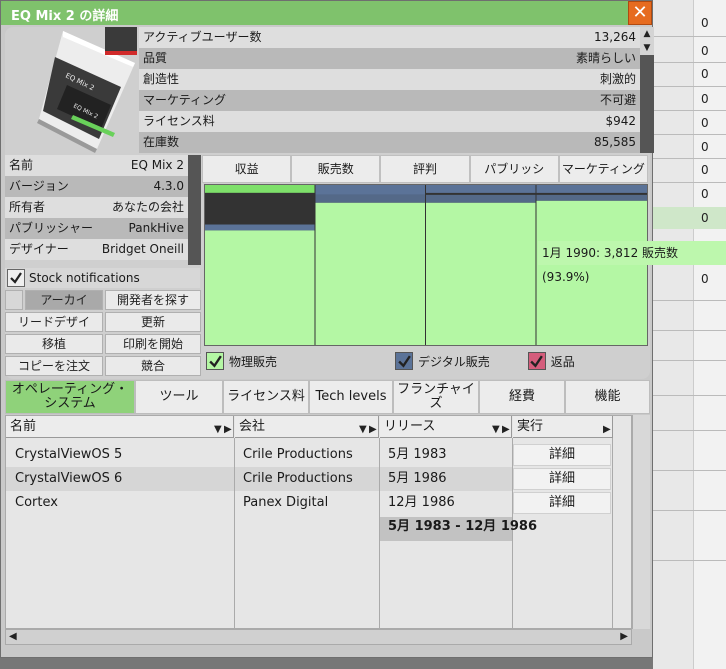 The image size is (726, 669). What do you see at coordinates (23, 426) in the screenshot?
I see `header-label: 名前` at bounding box center [23, 426].